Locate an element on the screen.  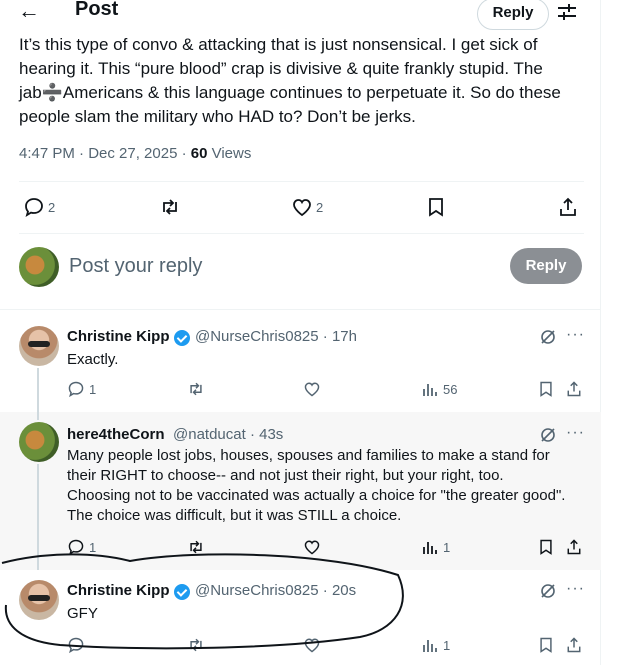
reply-action is located at coordinates (76, 645).